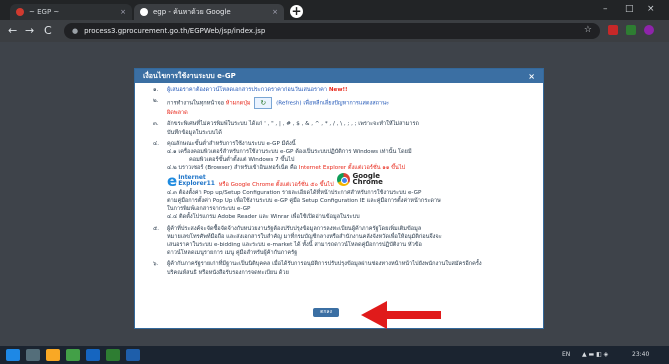  I want to click on item-text: ห้ามกดปุ่ม, so click(238, 103).